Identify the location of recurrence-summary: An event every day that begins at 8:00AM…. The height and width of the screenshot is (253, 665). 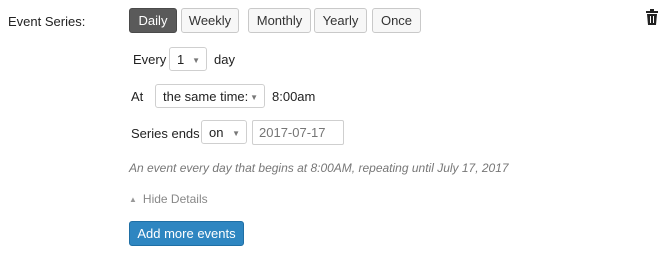
(319, 168).